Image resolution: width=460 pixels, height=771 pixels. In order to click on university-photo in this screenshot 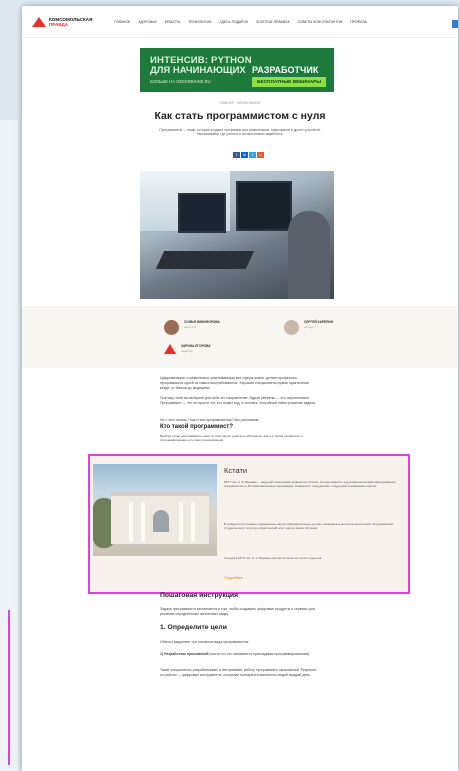, I will do `click(155, 510)`.